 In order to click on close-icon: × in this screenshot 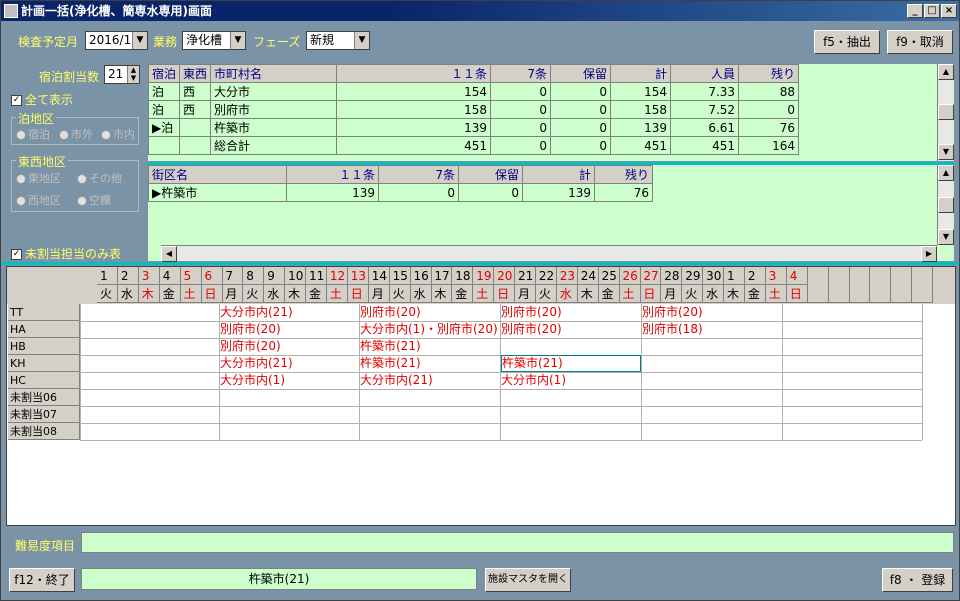, I will do `click(949, 11)`.